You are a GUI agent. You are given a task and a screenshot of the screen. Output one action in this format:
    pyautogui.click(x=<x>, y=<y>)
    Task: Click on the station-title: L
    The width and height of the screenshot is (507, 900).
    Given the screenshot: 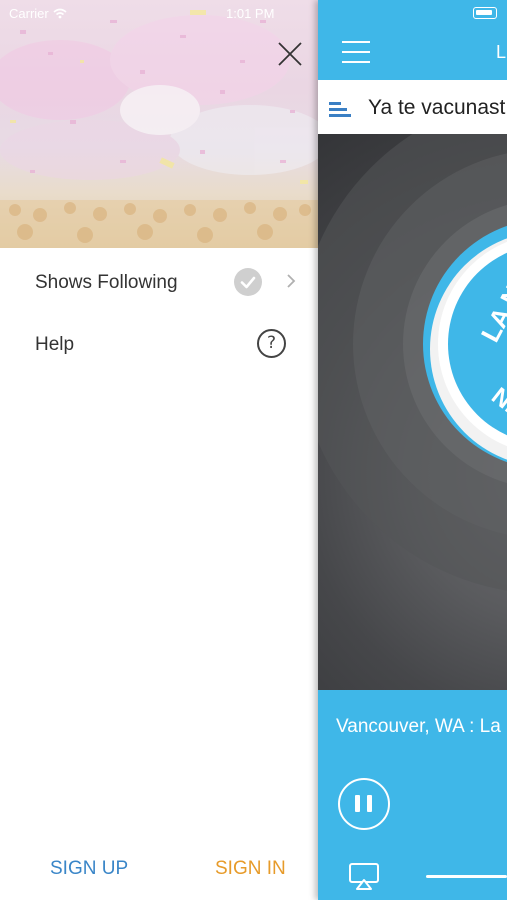 What is the action you would take?
    pyautogui.click(x=501, y=52)
    